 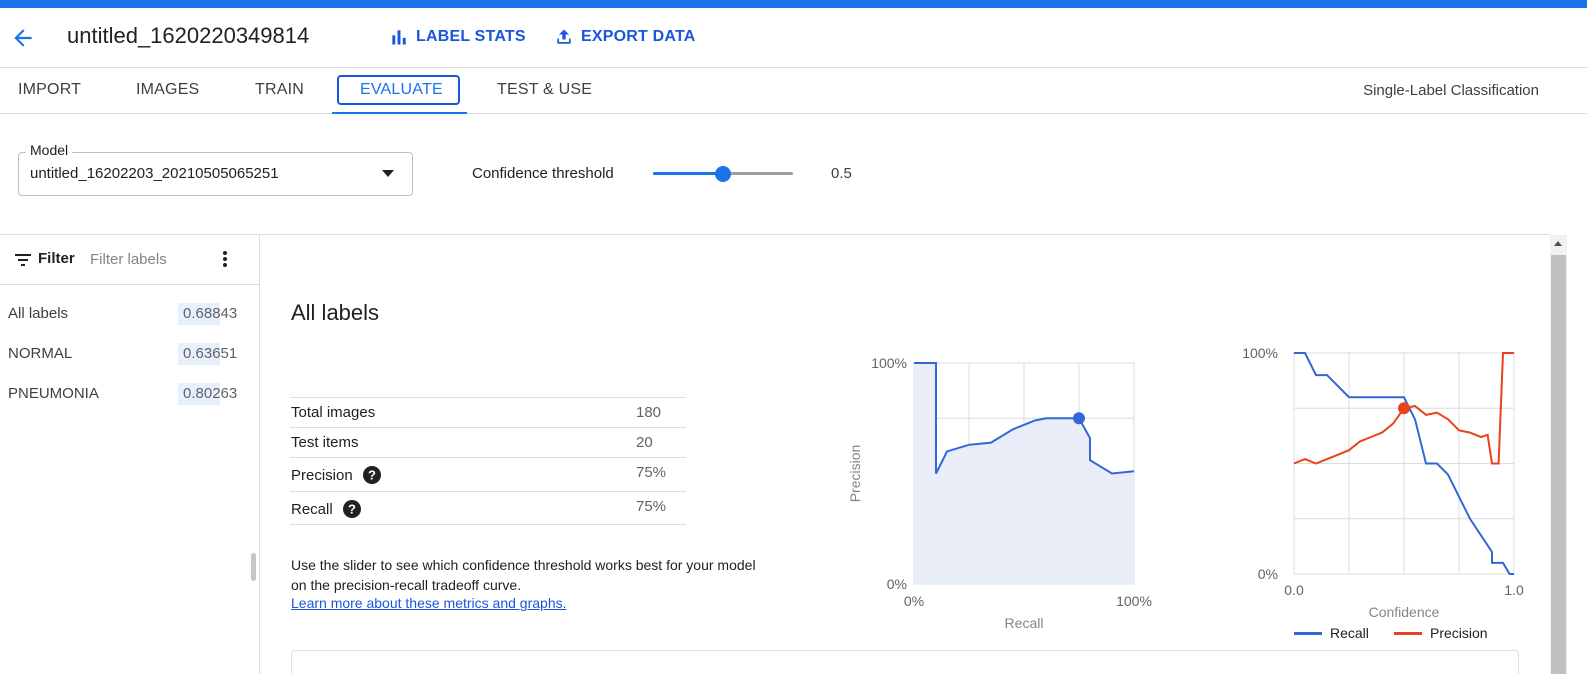 What do you see at coordinates (688, 173) in the screenshot?
I see `slider-fill` at bounding box center [688, 173].